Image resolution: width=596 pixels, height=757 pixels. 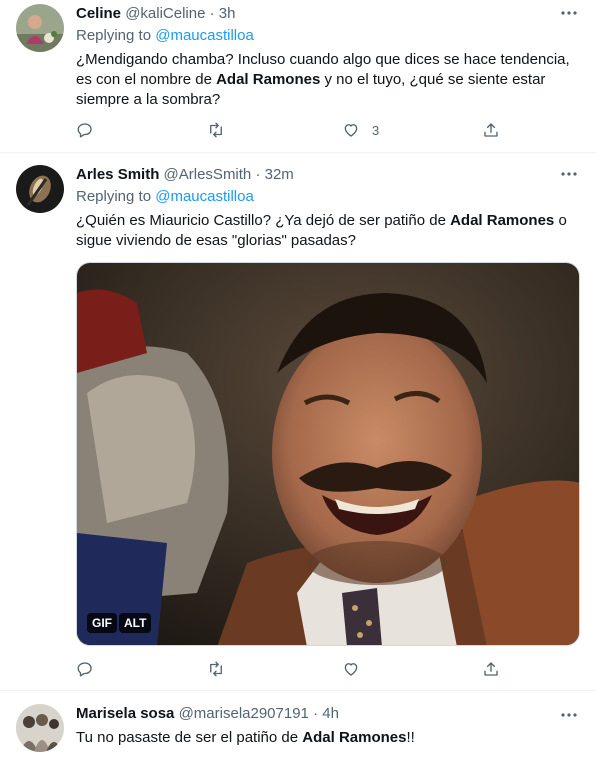 What do you see at coordinates (360, 130) in the screenshot?
I see `like-button: 3` at bounding box center [360, 130].